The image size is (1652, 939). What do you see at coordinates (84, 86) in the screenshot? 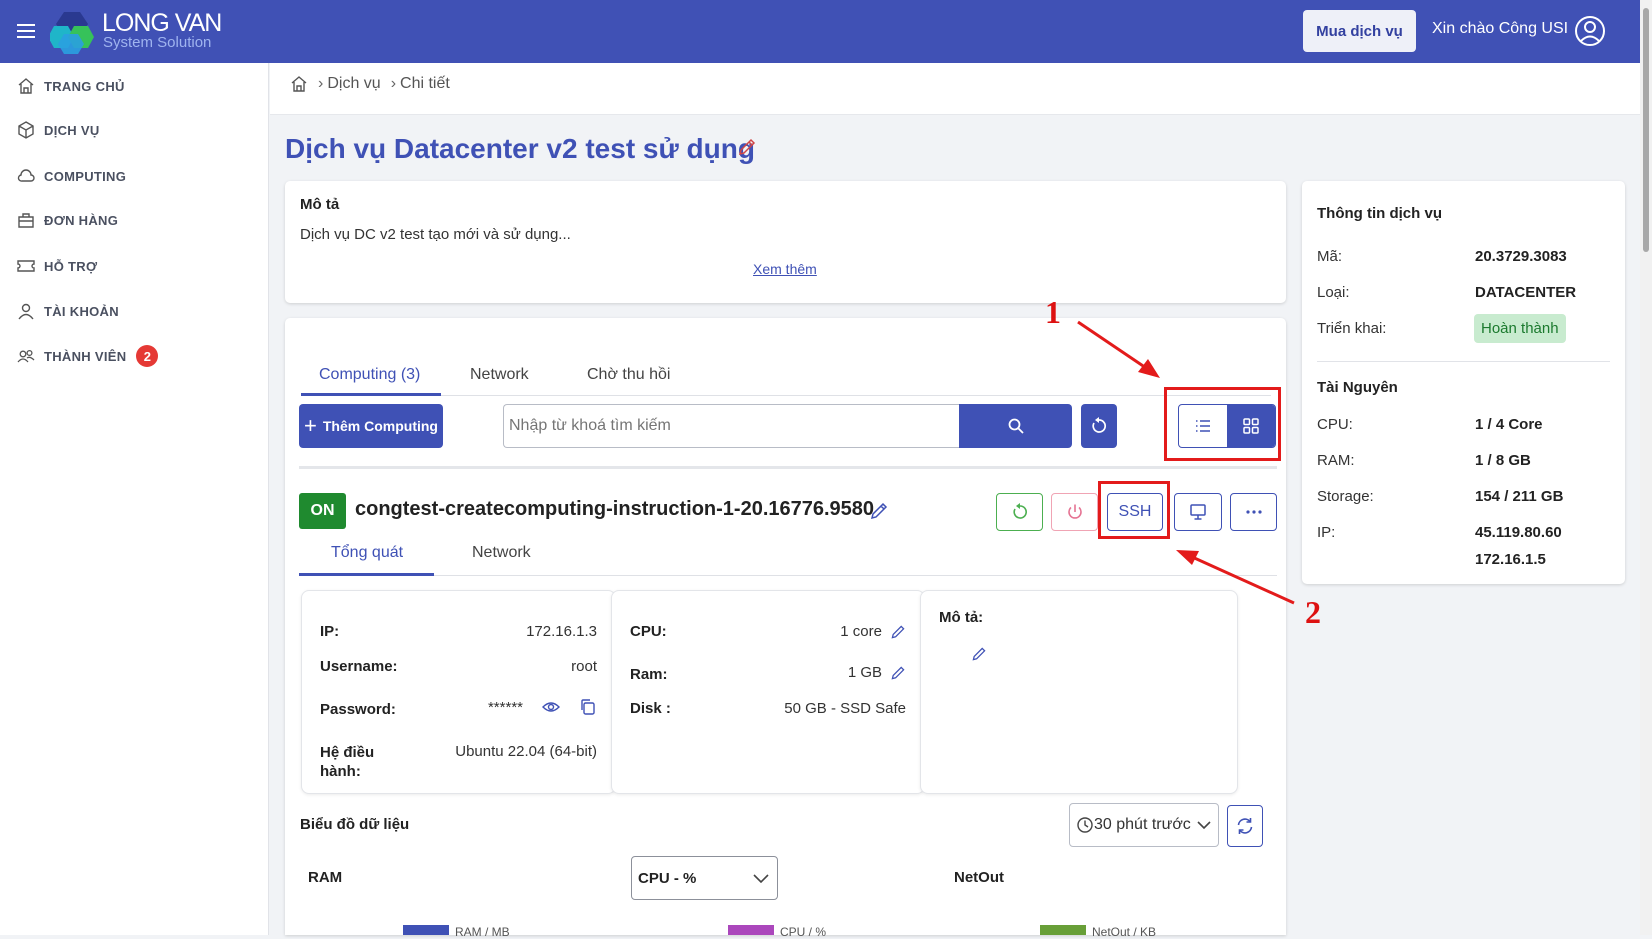
I see `sidebar-item-label: TRANG CHỦ` at bounding box center [84, 86].